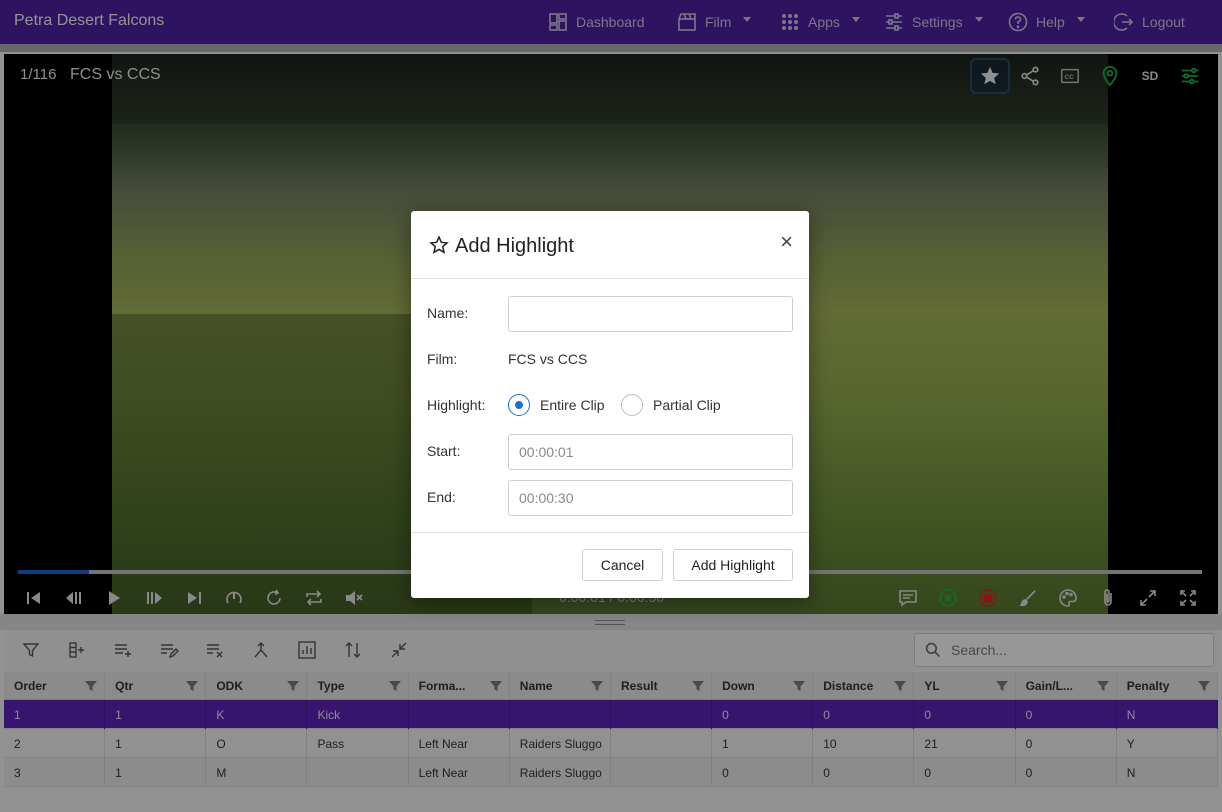 Image resolution: width=1222 pixels, height=812 pixels. Describe the element at coordinates (650, 314) in the screenshot. I see `name-field` at that location.